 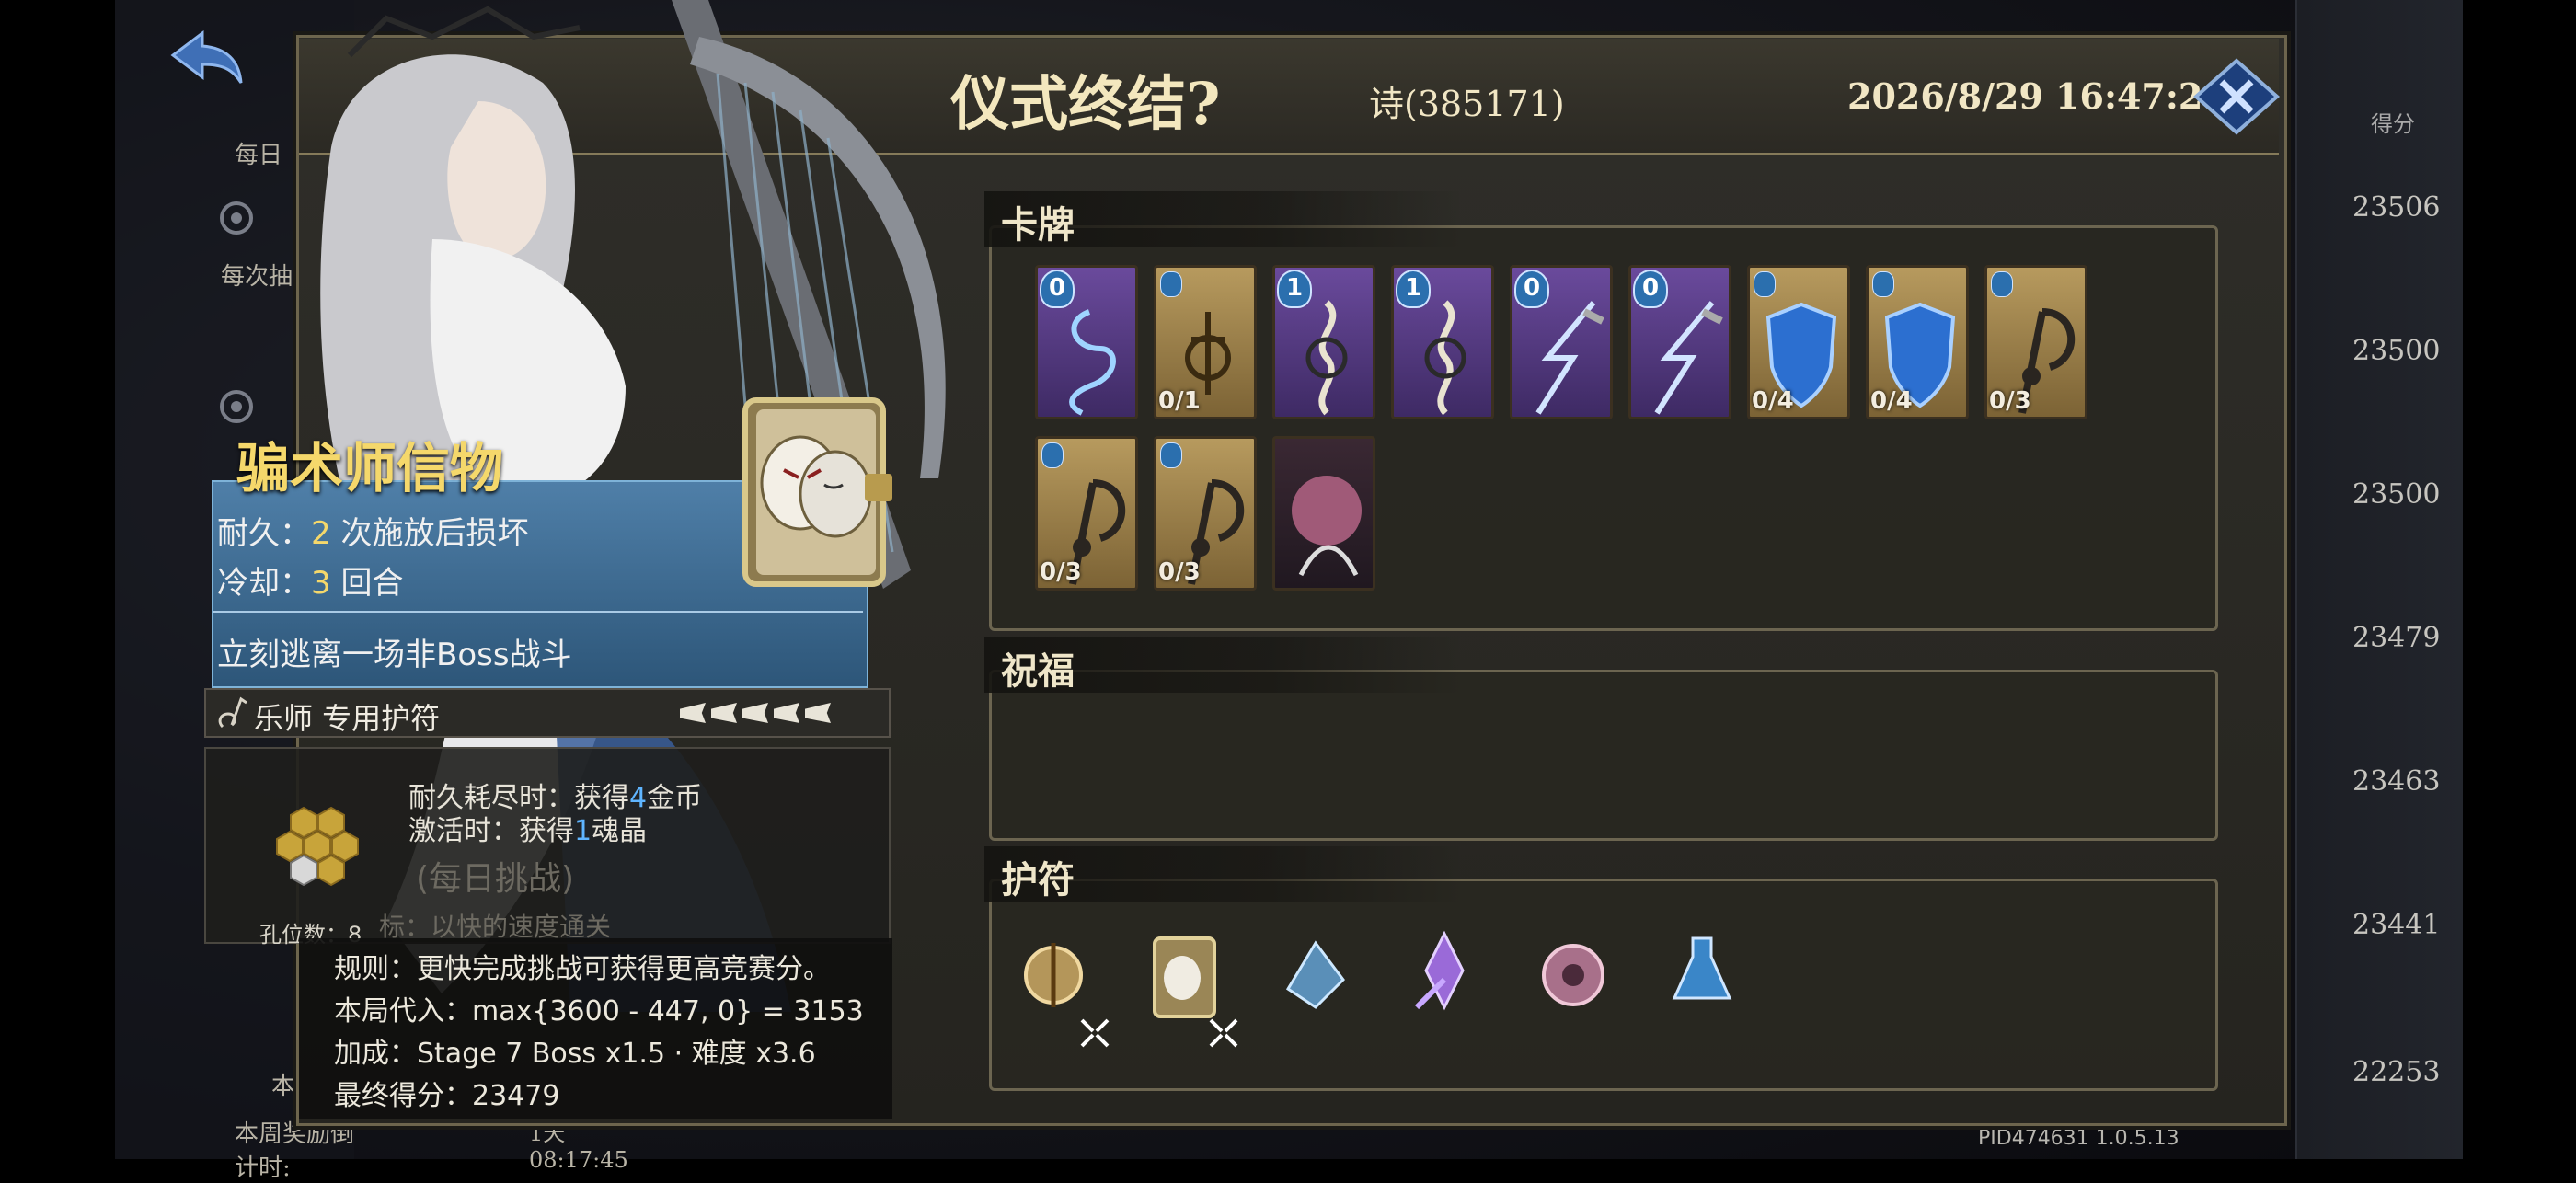 I want to click on violet-key-icon, so click(x=1439, y=970).